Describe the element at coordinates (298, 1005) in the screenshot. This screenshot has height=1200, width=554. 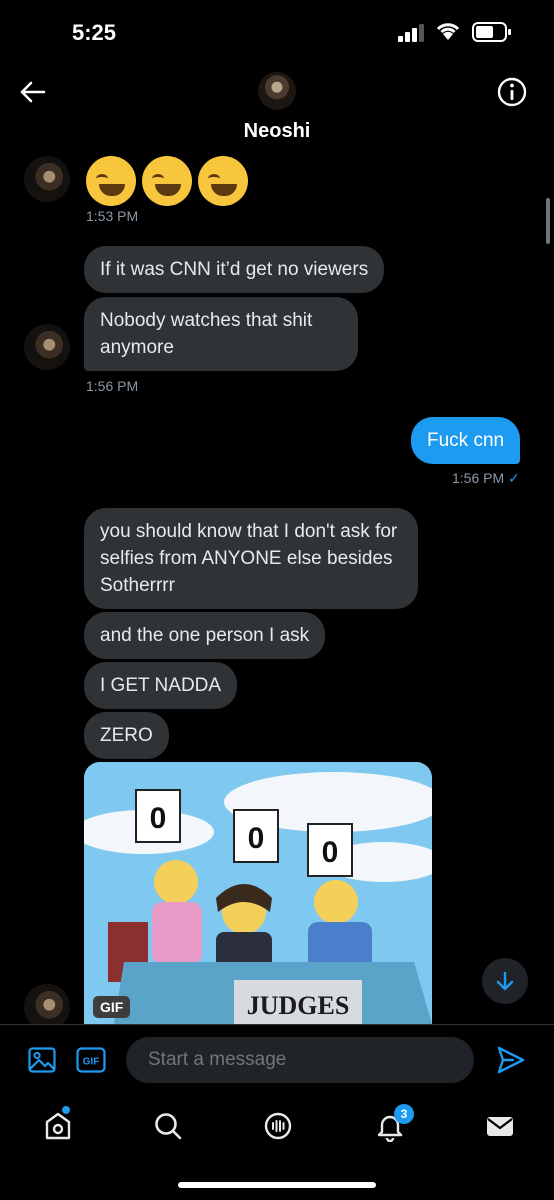
I see `gif-banner-text: JUDGES` at that location.